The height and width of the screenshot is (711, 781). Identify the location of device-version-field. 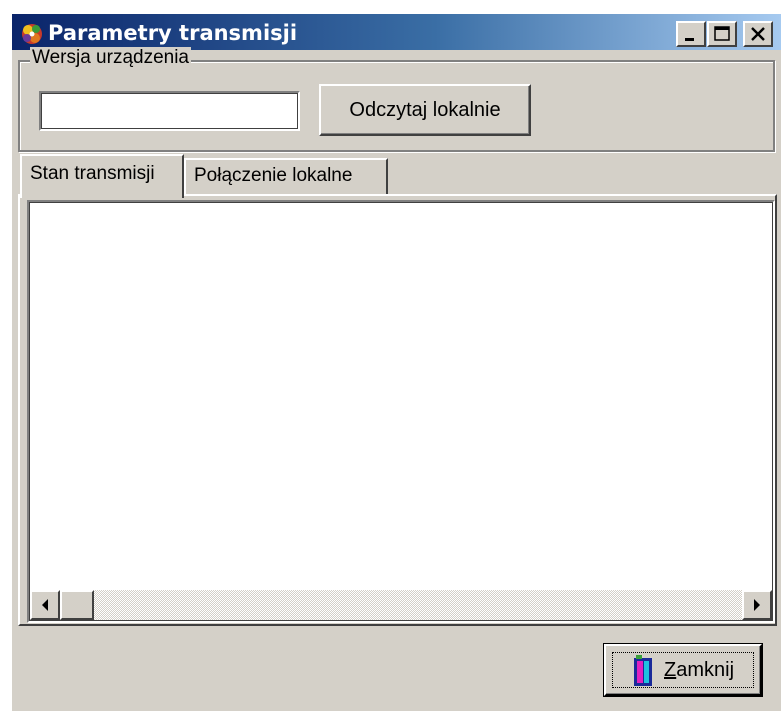
(169, 111).